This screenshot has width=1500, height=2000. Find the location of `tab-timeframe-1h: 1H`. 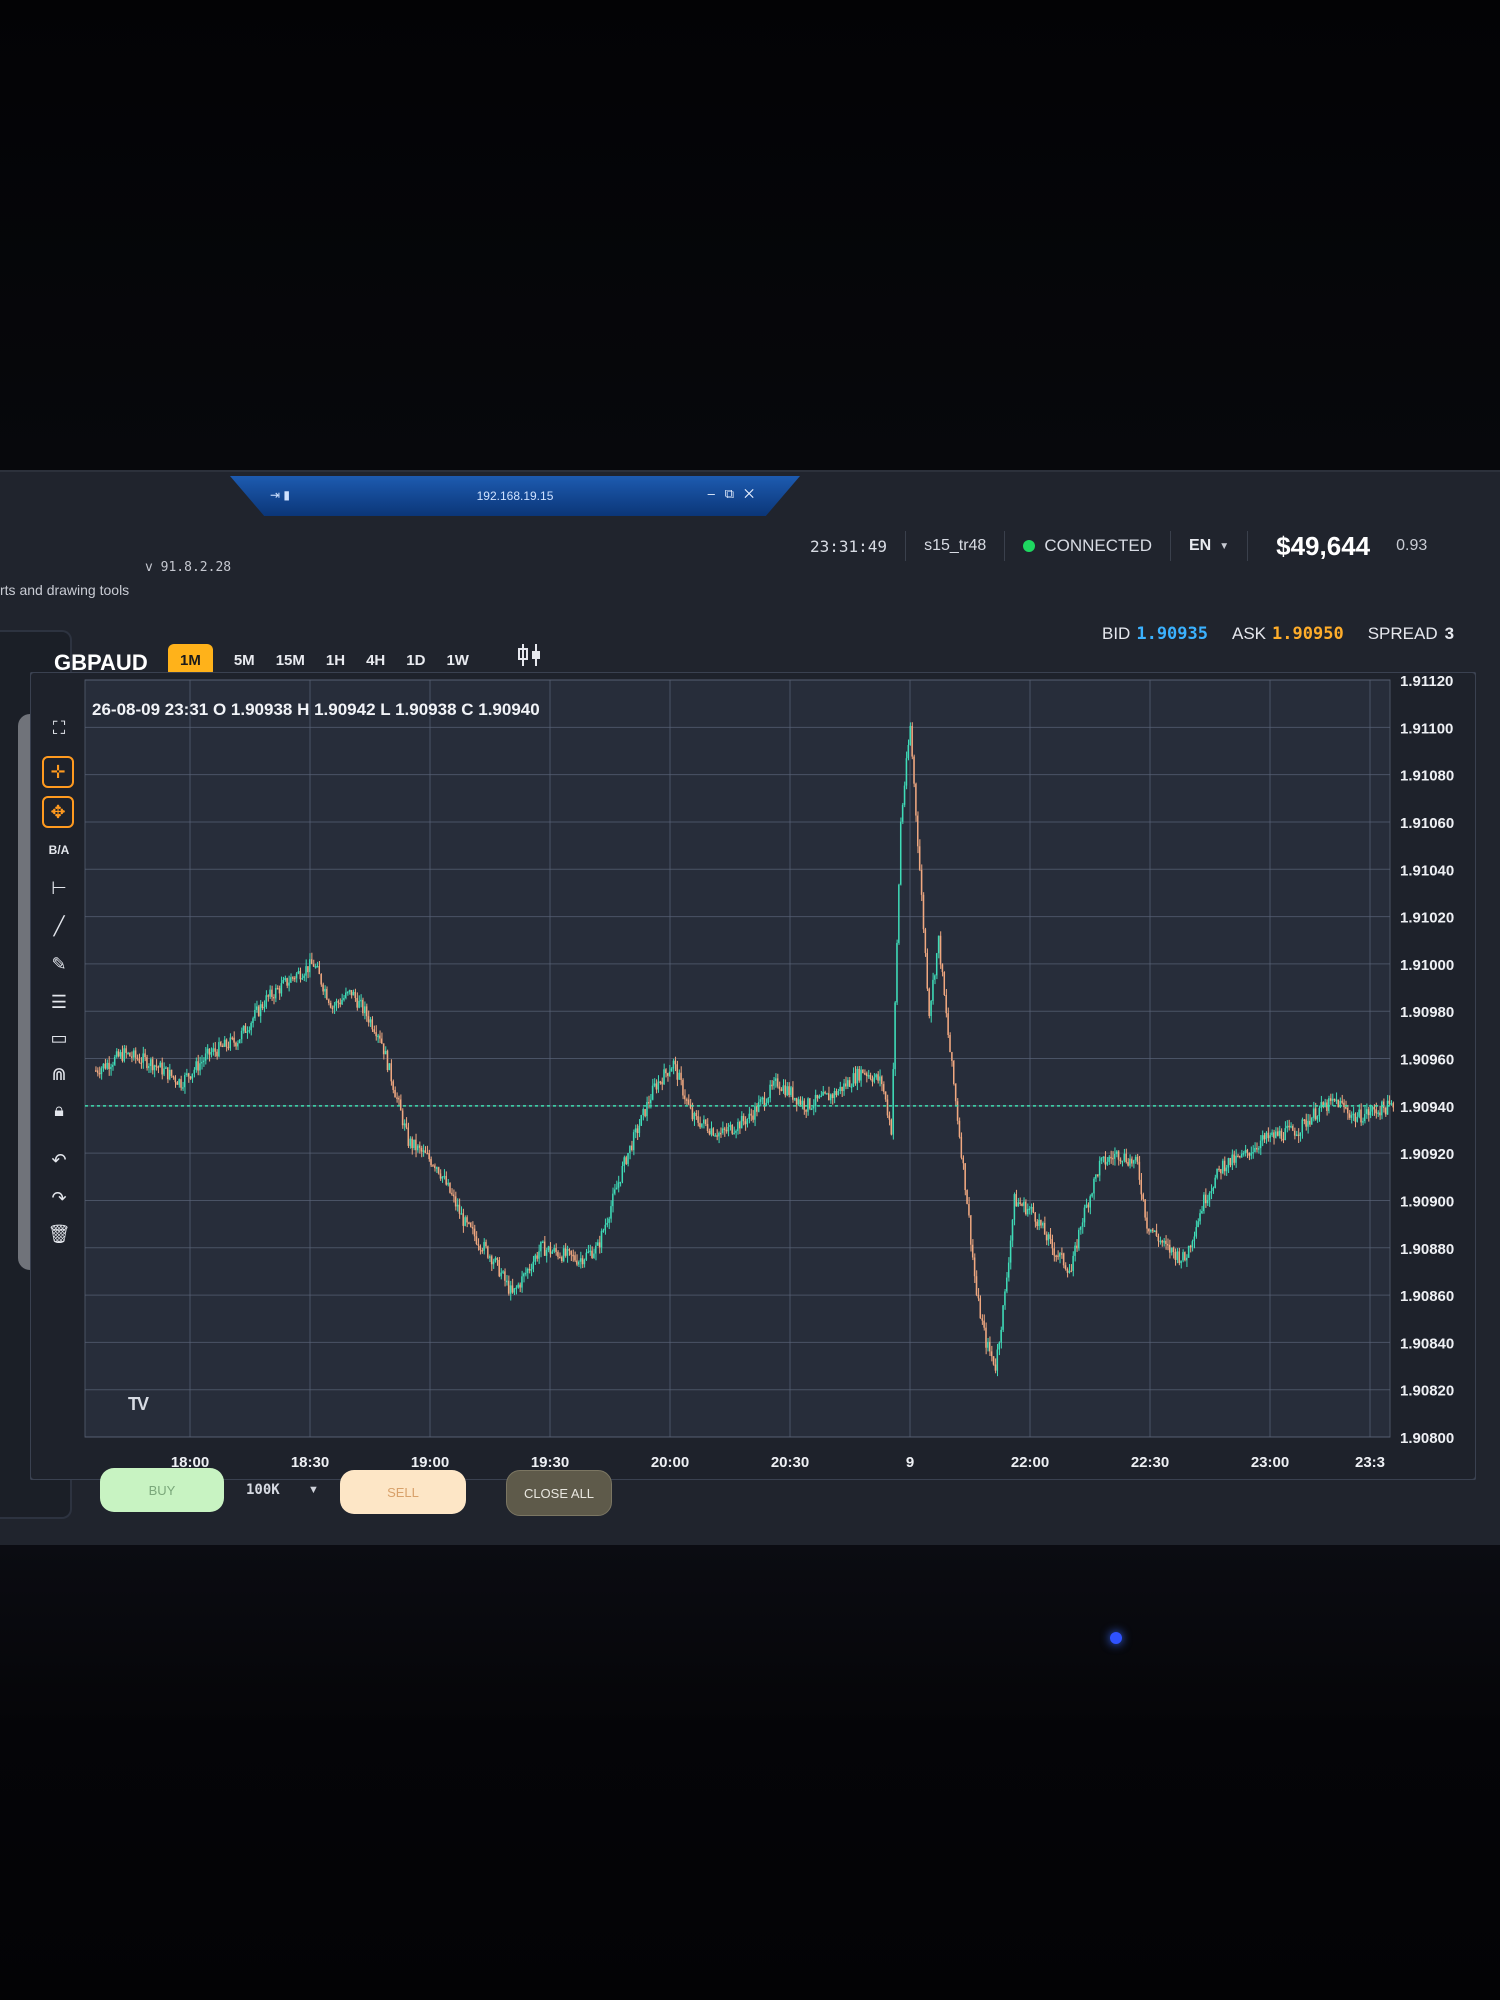

tab-timeframe-1h: 1H is located at coordinates (335, 660).